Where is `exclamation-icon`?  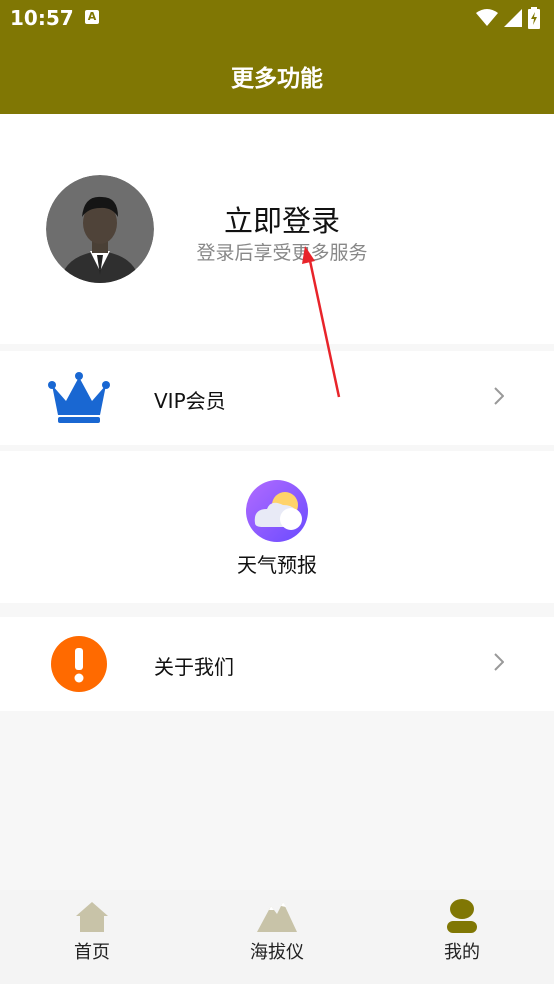
exclamation-icon is located at coordinates (79, 666).